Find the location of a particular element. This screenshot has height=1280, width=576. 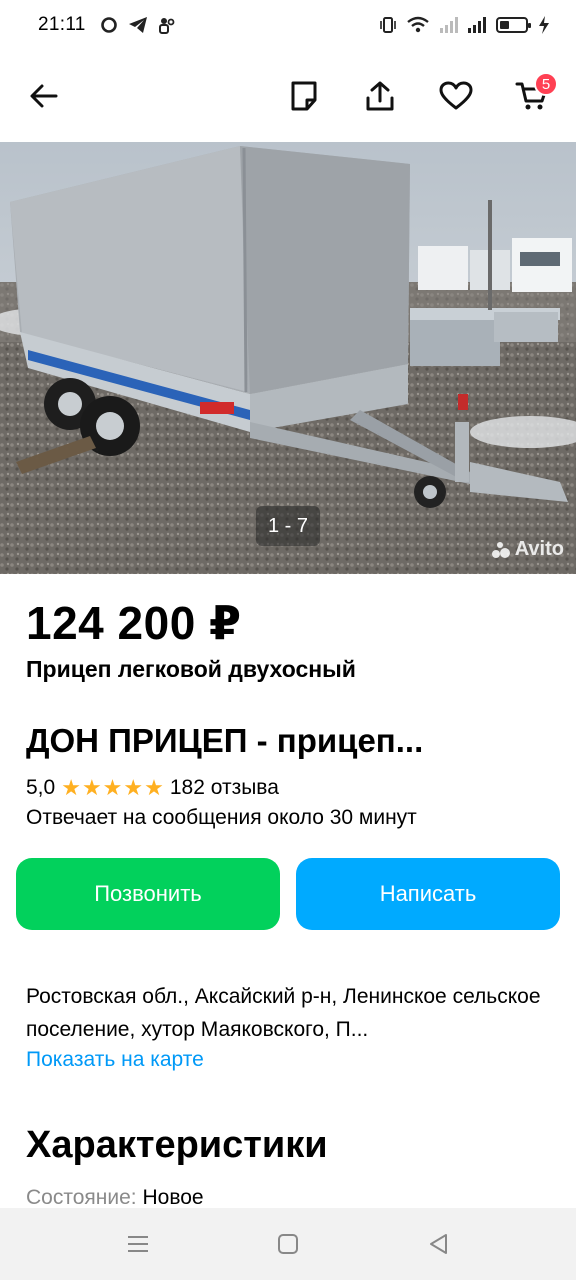

status-time: 21:11 is located at coordinates (62, 24).